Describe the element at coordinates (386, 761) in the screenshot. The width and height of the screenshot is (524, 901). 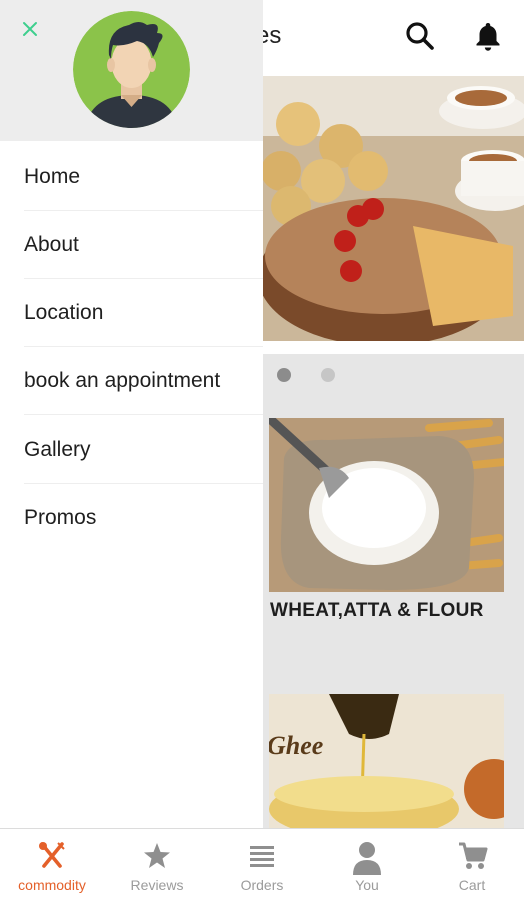
I see `category-card-ghee: Ghee` at that location.